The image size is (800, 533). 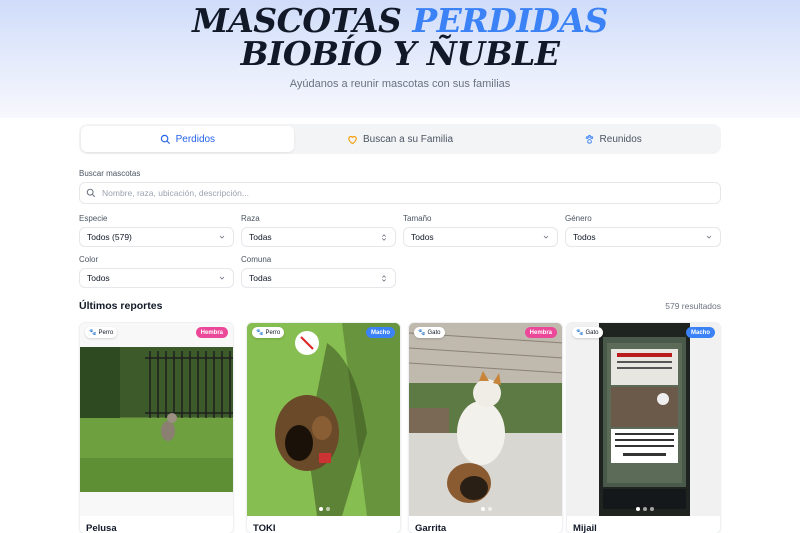 What do you see at coordinates (121, 306) in the screenshot?
I see `section-title: Últimos reportes` at bounding box center [121, 306].